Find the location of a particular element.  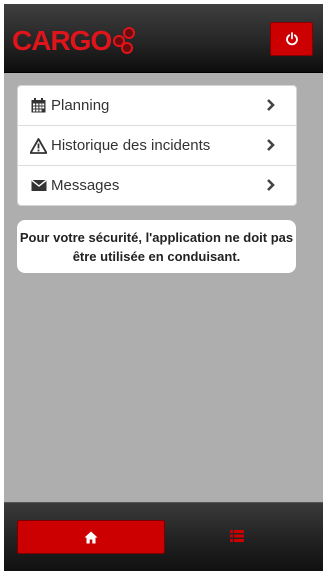

tab-home is located at coordinates (91, 537).